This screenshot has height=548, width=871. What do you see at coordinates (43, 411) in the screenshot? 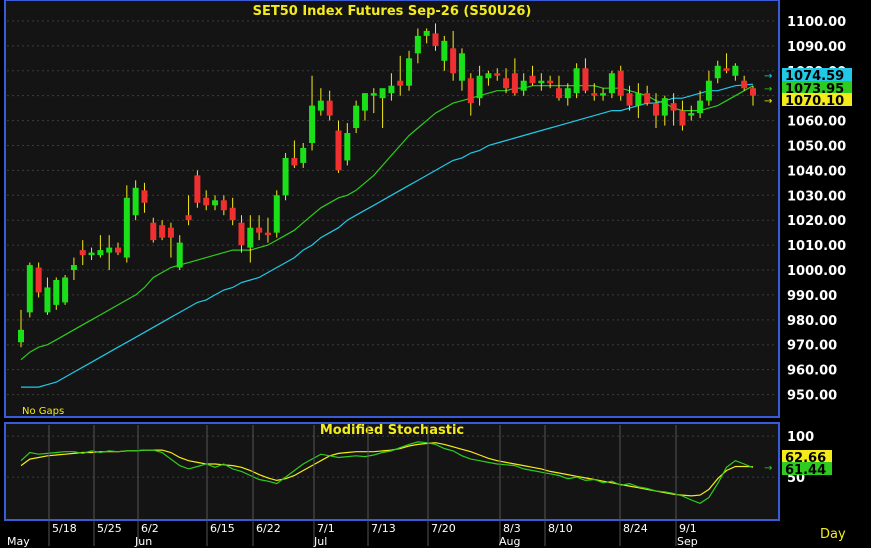
I see `no-gaps-note: No Gaps` at bounding box center [43, 411].